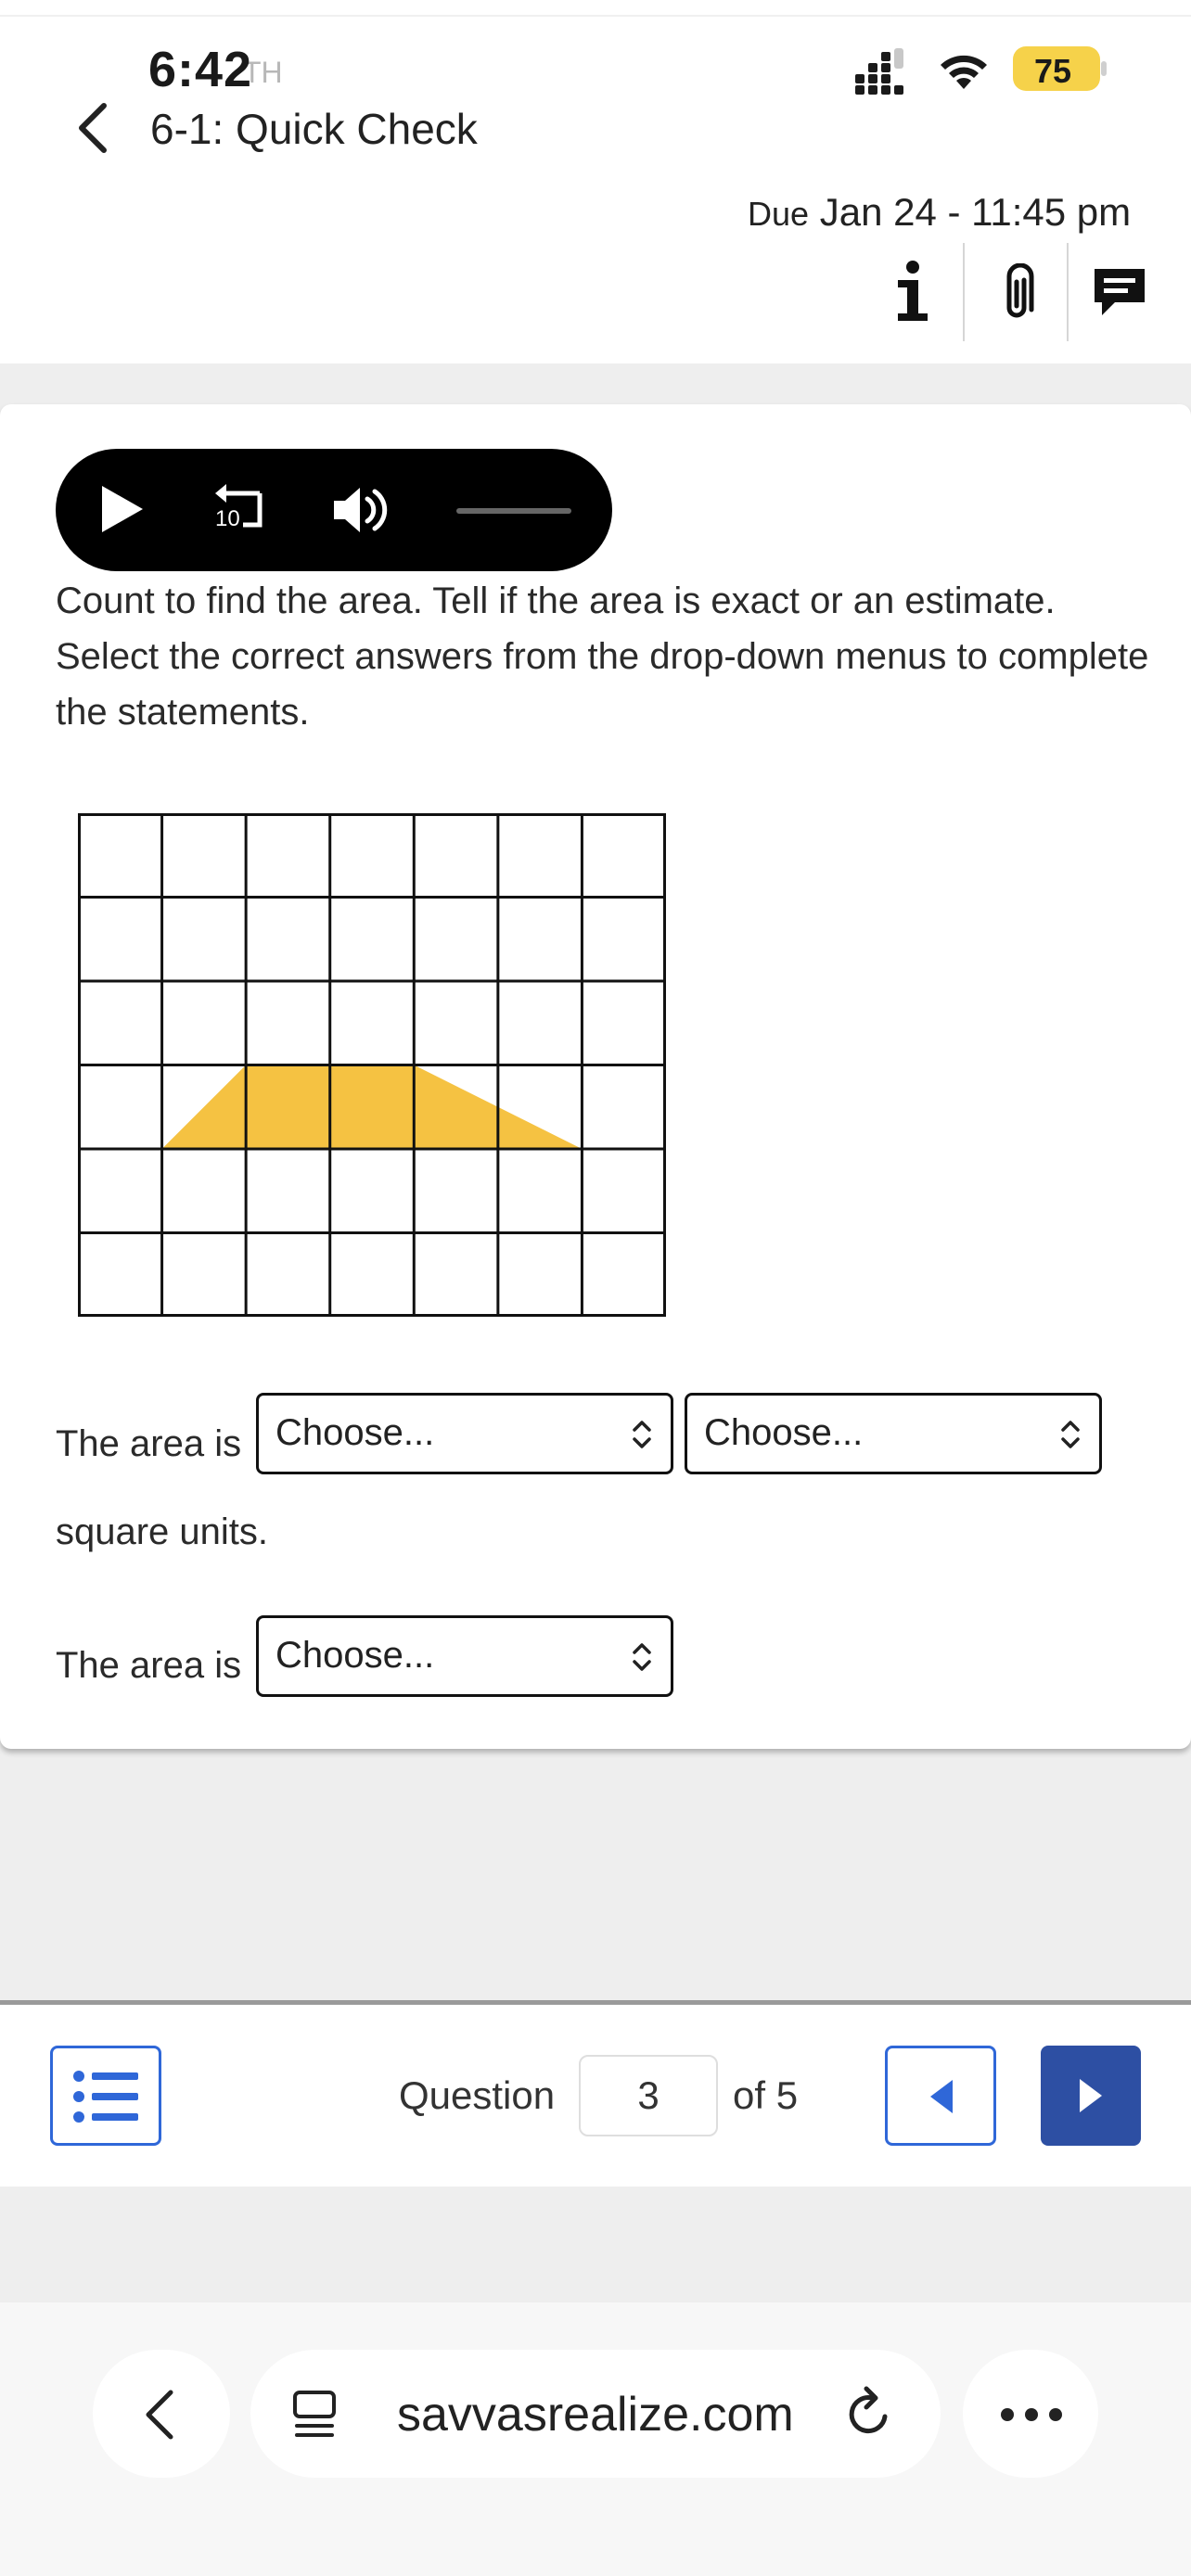  I want to click on replay-seconds: 10, so click(228, 518).